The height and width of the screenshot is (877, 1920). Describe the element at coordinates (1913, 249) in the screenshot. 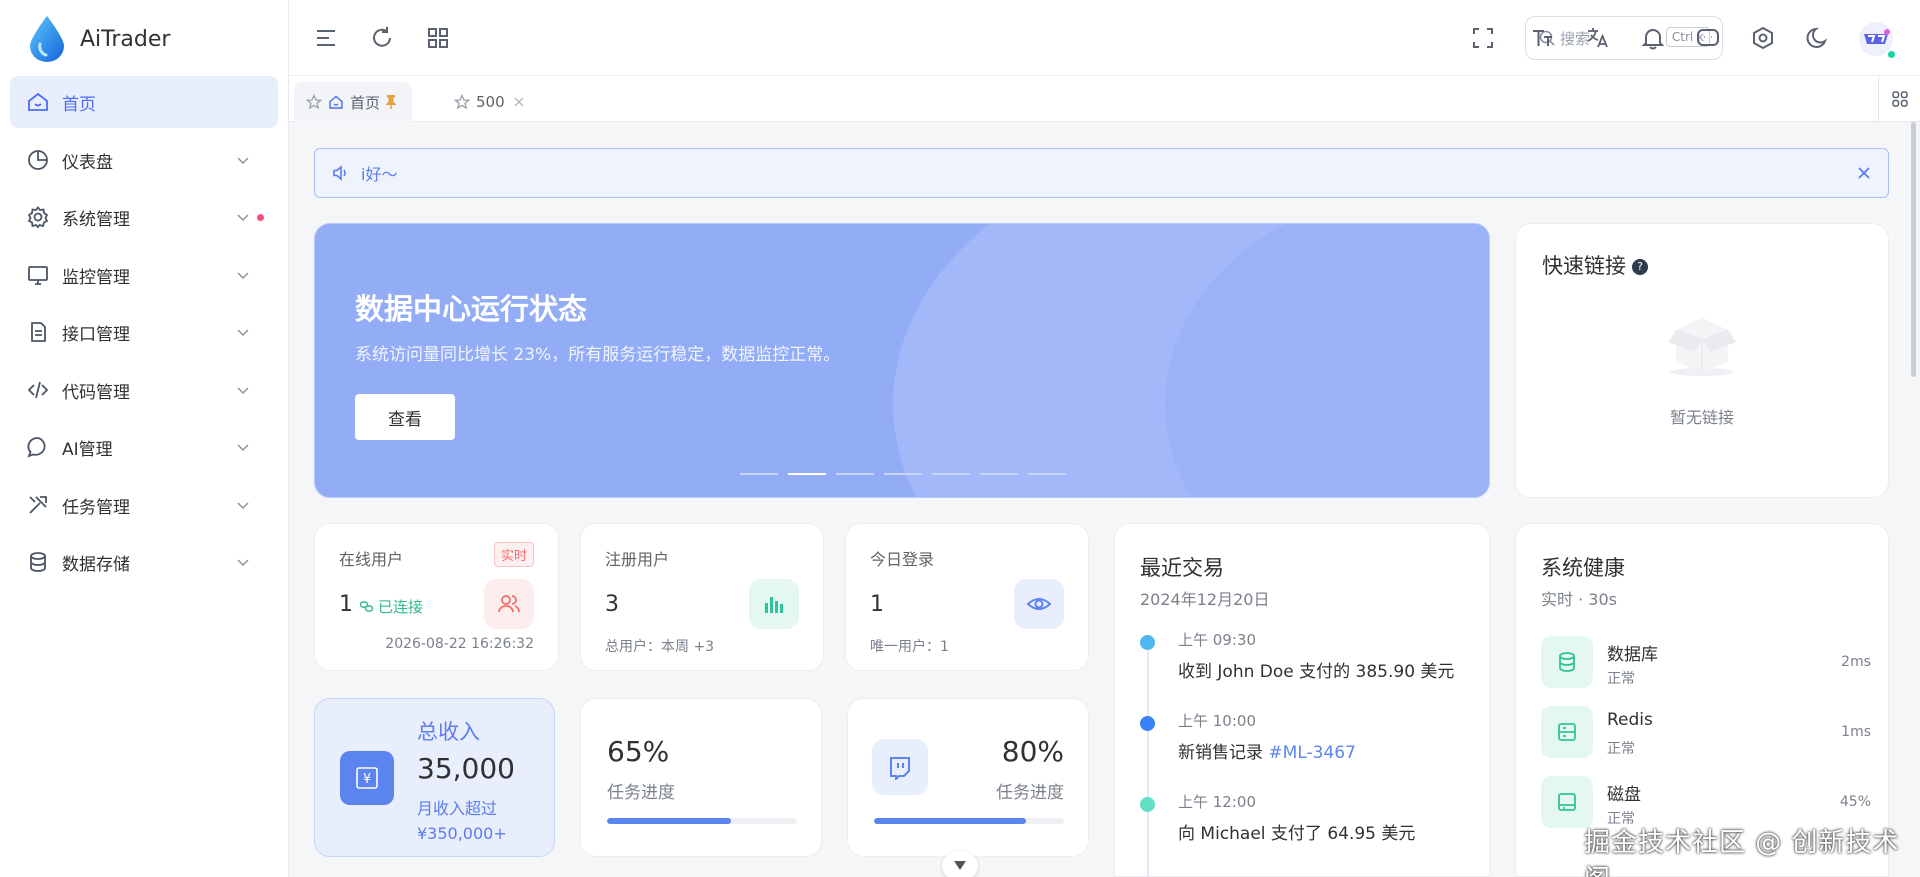

I see `scrollbar` at that location.